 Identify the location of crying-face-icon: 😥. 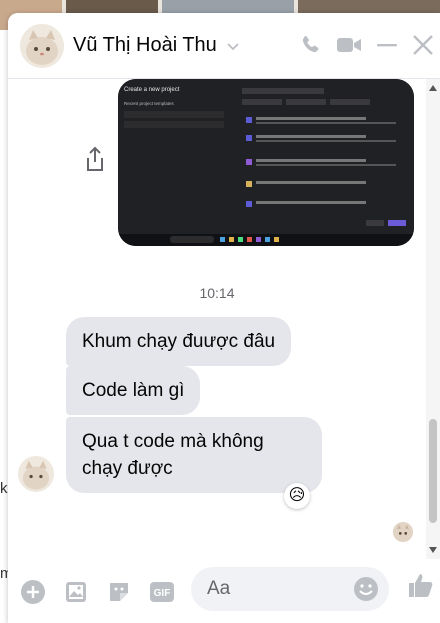
(297, 495).